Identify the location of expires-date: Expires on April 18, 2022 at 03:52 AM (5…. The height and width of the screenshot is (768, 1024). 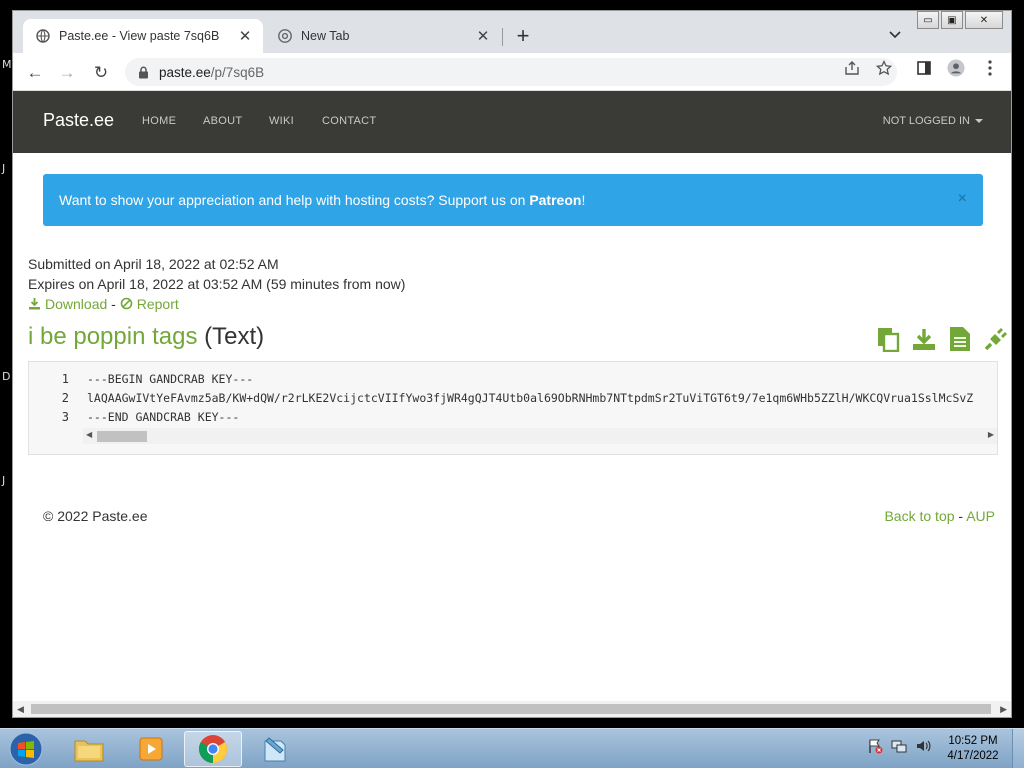
(217, 284).